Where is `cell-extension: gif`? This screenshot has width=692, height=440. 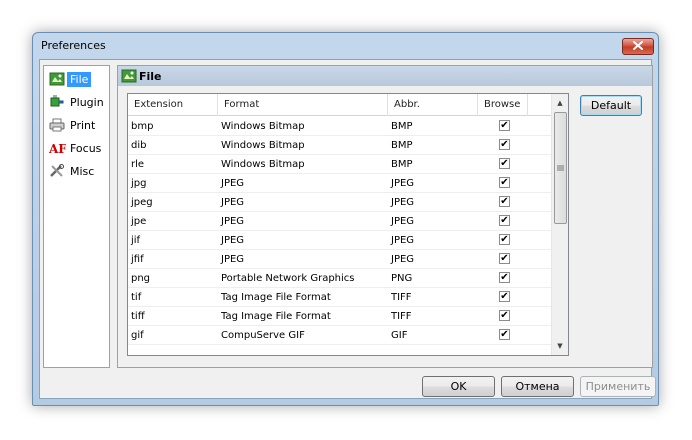 cell-extension: gif is located at coordinates (137, 335).